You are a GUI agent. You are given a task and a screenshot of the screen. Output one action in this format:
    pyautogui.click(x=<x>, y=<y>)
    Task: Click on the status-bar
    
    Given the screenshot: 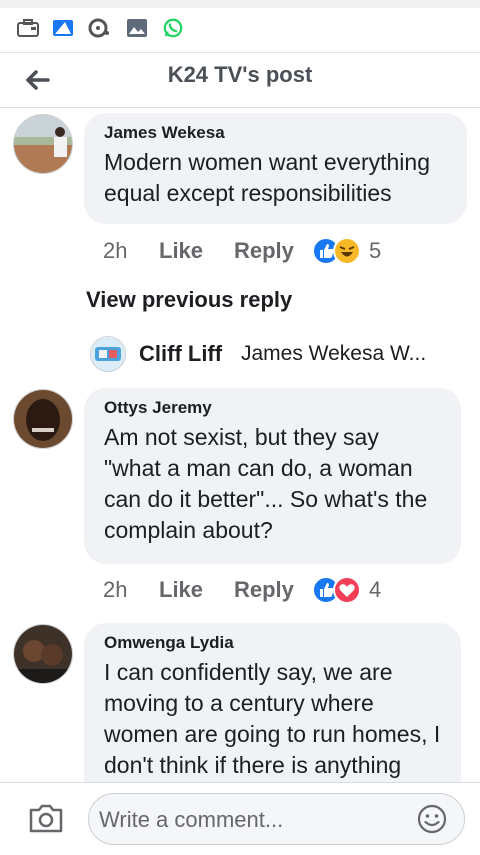 What is the action you would take?
    pyautogui.click(x=240, y=26)
    